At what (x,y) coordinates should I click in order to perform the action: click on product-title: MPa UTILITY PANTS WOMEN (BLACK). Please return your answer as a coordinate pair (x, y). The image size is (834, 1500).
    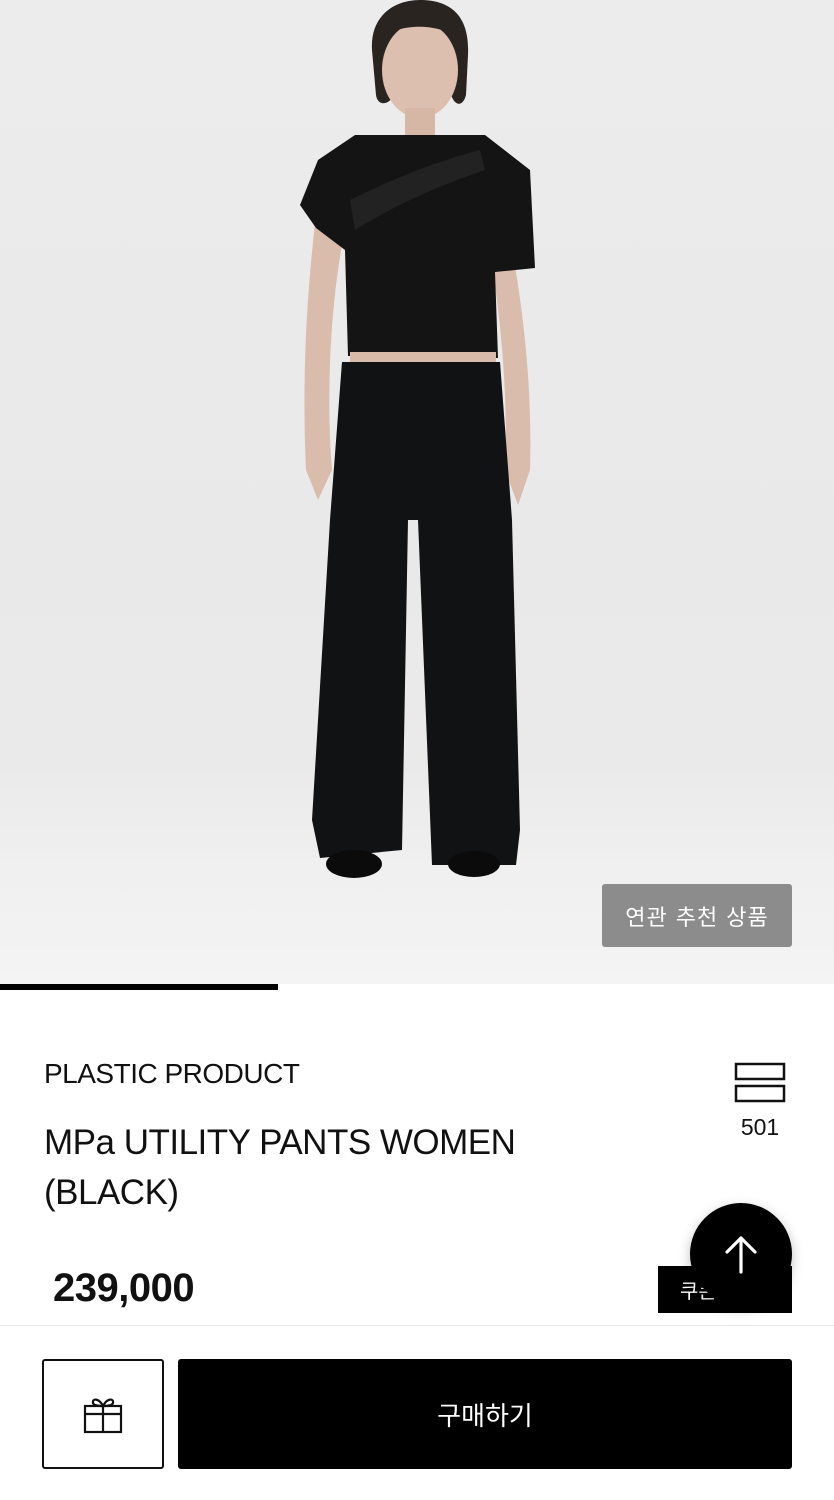
    Looking at the image, I should click on (280, 1167).